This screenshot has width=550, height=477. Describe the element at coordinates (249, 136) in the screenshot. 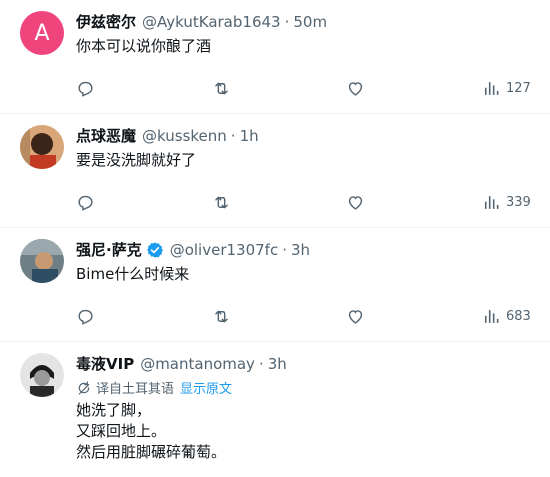

I see `timestamp: 1h` at that location.